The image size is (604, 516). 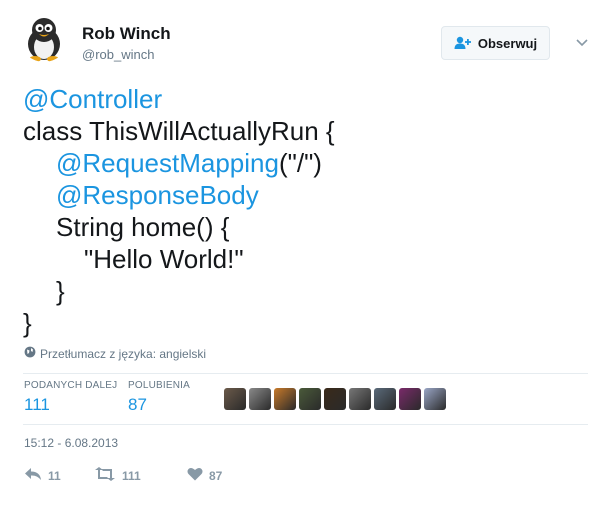 What do you see at coordinates (131, 475) in the screenshot?
I see `retweet-count: 111` at bounding box center [131, 475].